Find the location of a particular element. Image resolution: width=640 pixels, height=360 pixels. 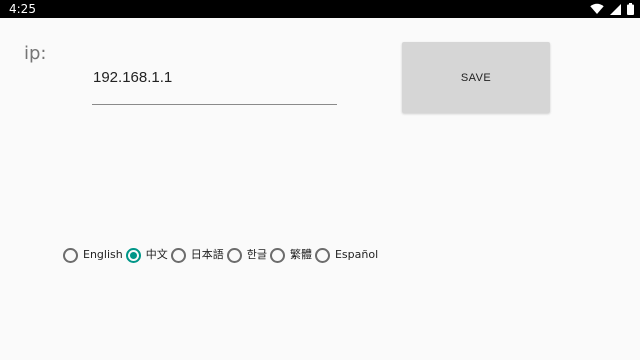

language-option-english: English is located at coordinates (93, 255).